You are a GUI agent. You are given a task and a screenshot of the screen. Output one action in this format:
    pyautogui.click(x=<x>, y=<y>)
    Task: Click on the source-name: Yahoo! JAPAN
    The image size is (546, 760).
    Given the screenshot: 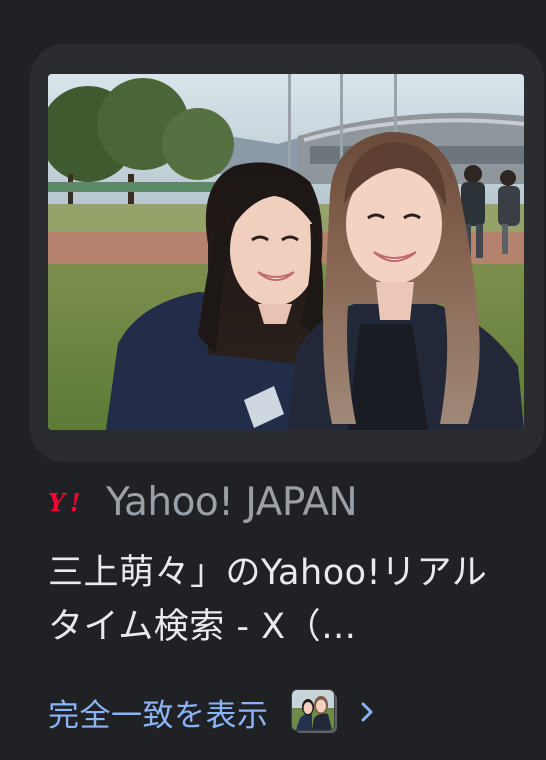 What is the action you would take?
    pyautogui.click(x=232, y=502)
    